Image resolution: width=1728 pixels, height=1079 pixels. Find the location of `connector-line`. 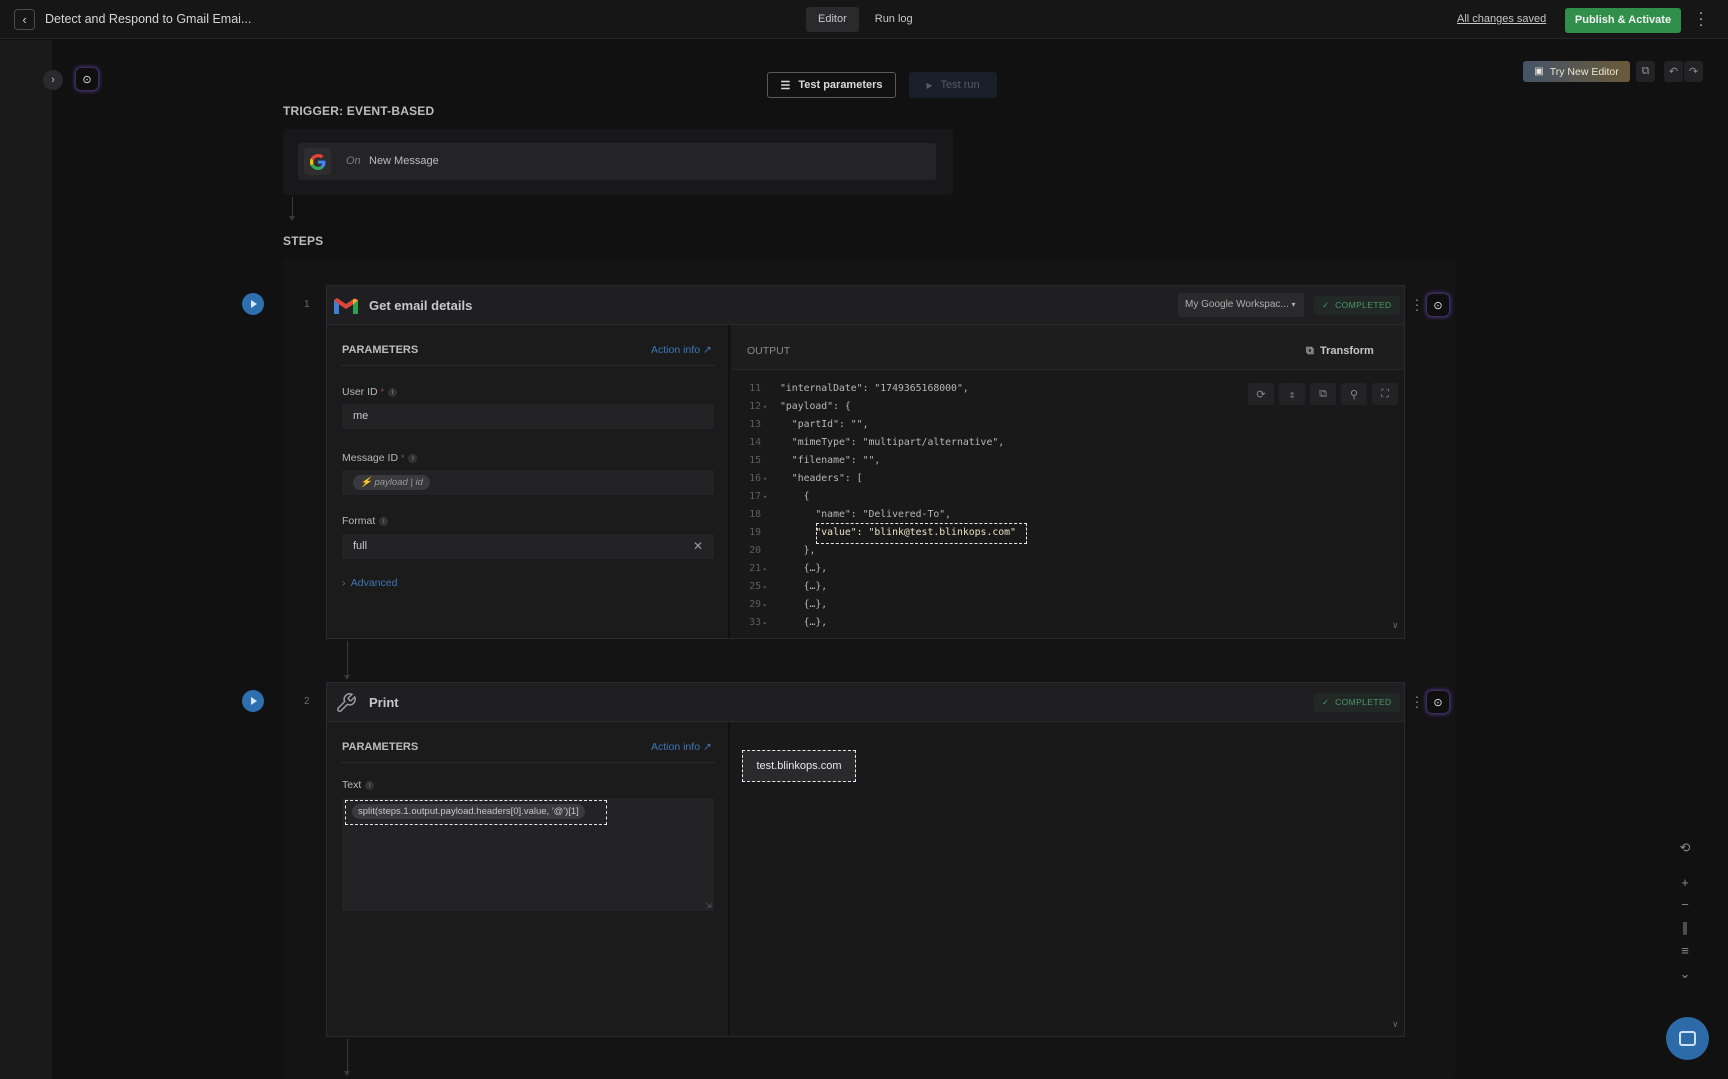

connector-line is located at coordinates (347, 658).